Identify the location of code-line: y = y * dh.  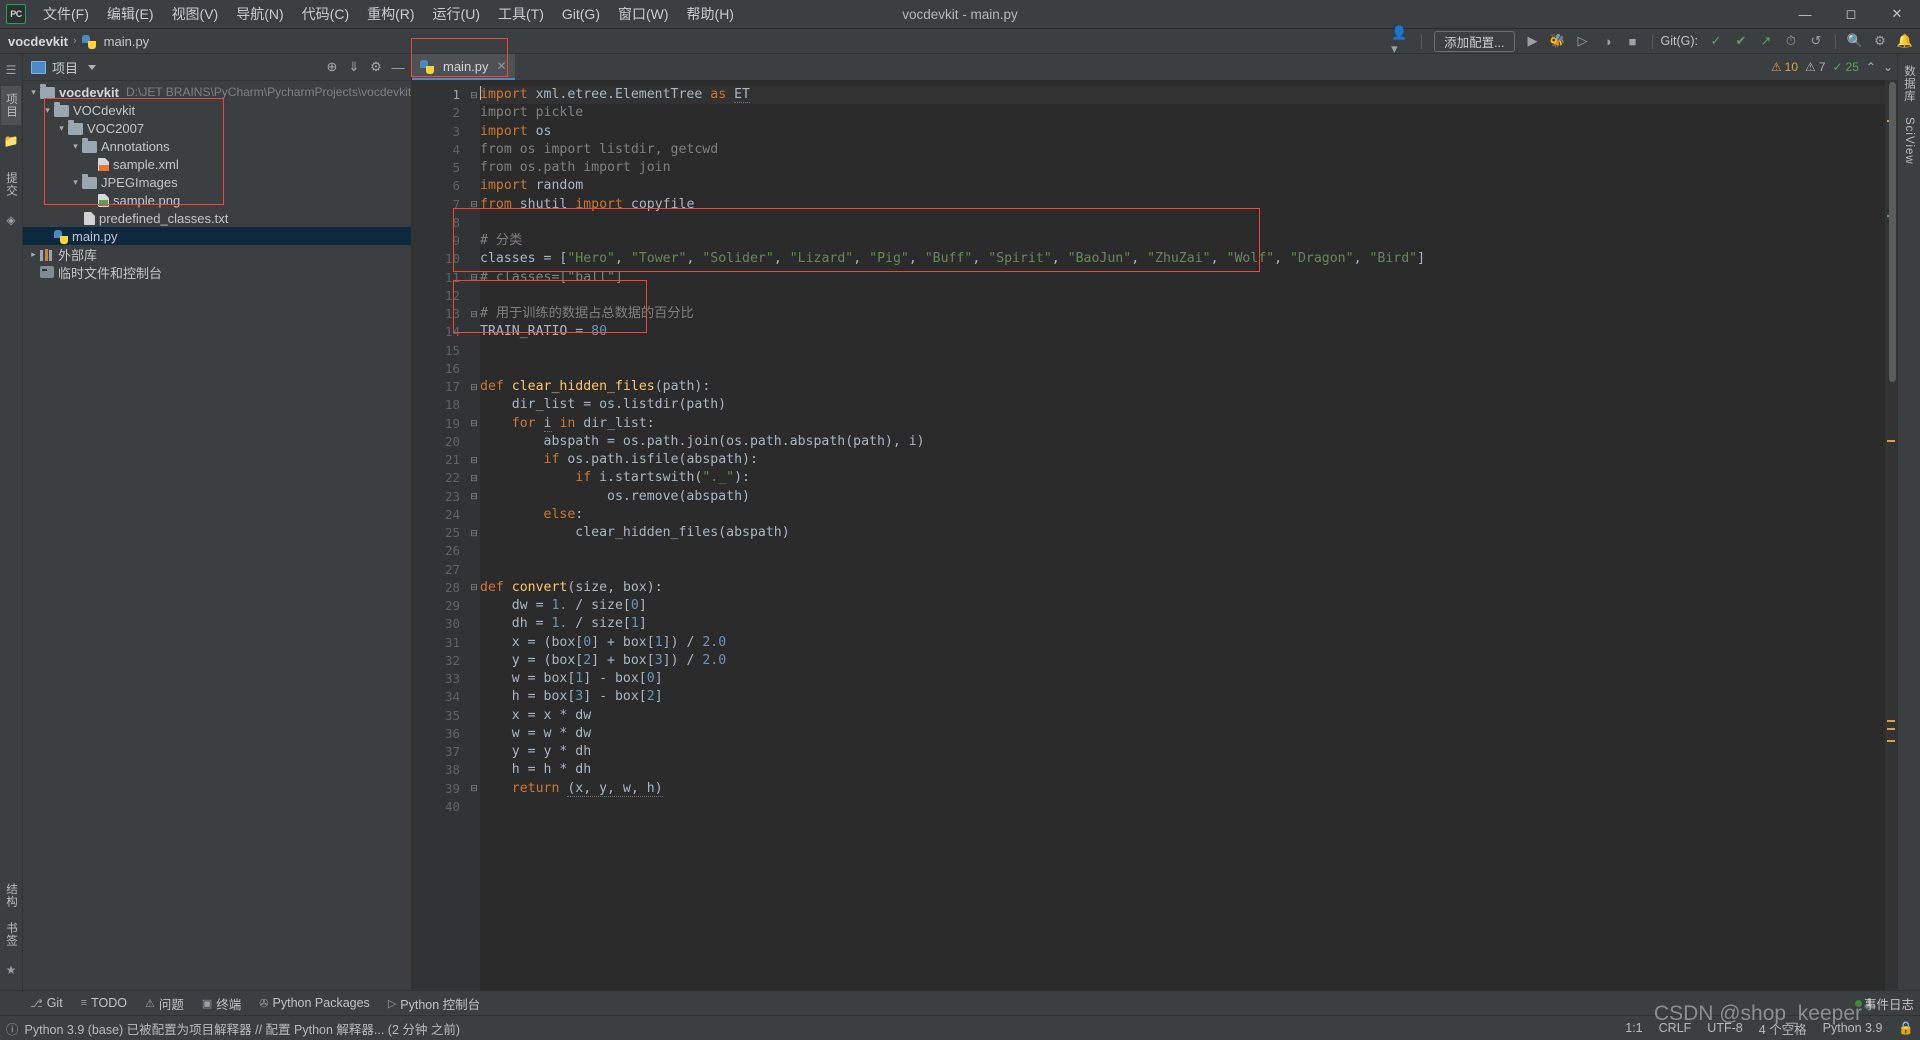
(1182, 752).